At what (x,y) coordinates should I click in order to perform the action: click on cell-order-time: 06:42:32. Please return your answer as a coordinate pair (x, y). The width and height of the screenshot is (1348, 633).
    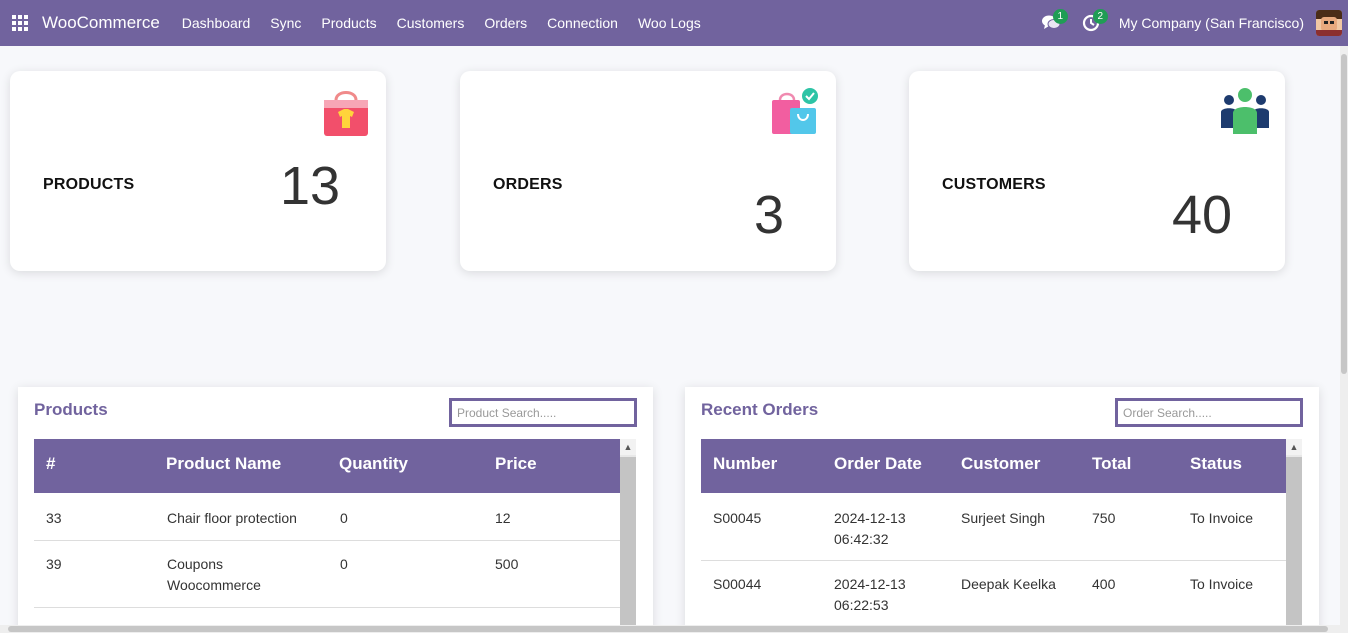
    Looking at the image, I should click on (861, 539).